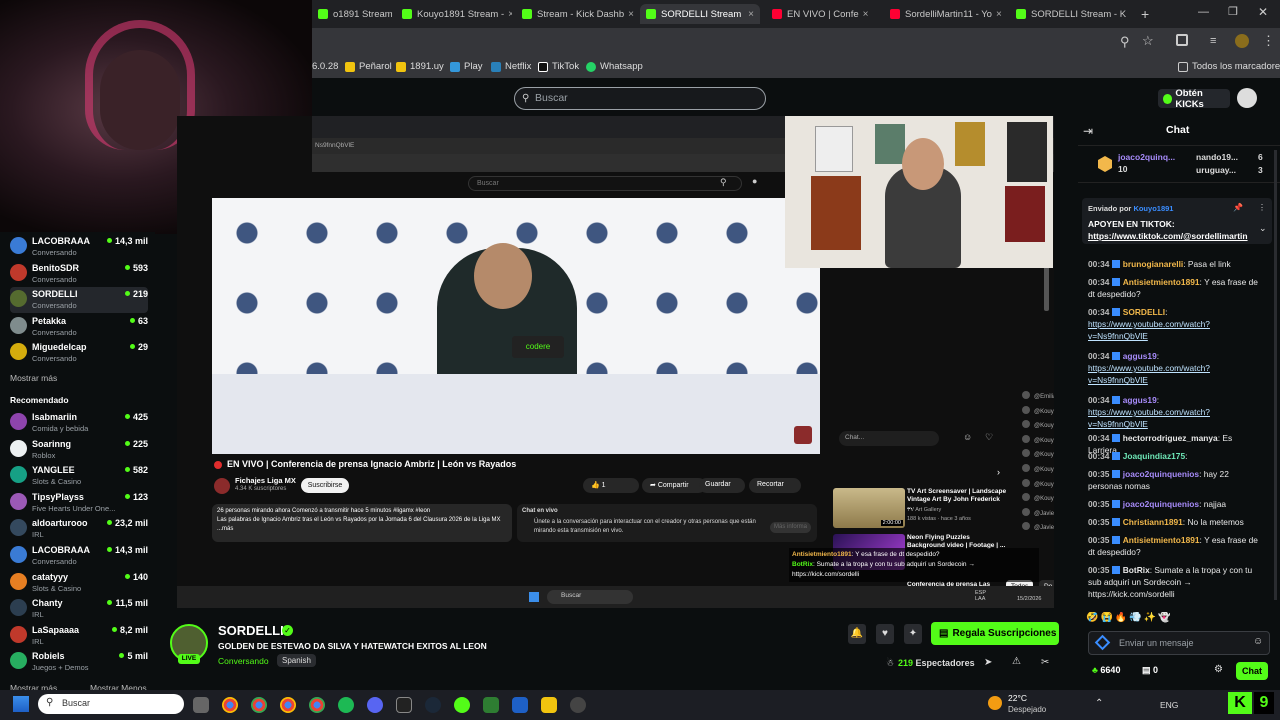 The image size is (1280, 720). I want to click on sidebar-channel: aldoarturooo IRL 23,2 mil, so click(79, 529).